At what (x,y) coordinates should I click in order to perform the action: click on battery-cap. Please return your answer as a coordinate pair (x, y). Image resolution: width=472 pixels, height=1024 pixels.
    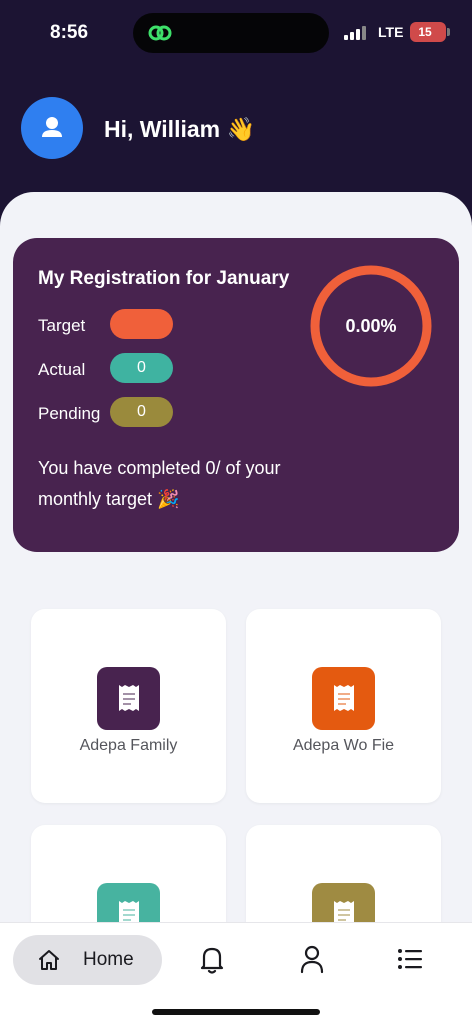
    Looking at the image, I should click on (448, 32).